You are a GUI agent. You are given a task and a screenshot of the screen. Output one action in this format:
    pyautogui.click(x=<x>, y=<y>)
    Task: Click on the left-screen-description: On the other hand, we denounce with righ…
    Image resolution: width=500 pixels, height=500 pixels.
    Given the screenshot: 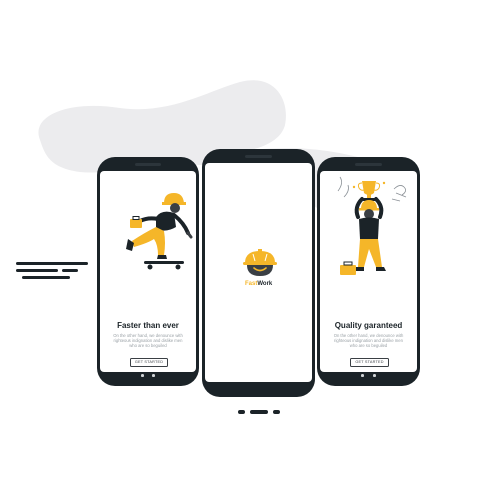 What is the action you would take?
    pyautogui.click(x=148, y=341)
    